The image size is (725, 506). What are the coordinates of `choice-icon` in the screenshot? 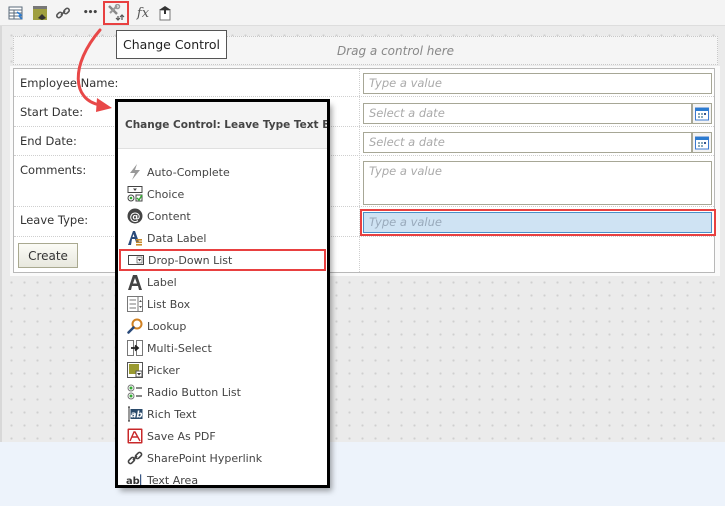 It's located at (134, 194).